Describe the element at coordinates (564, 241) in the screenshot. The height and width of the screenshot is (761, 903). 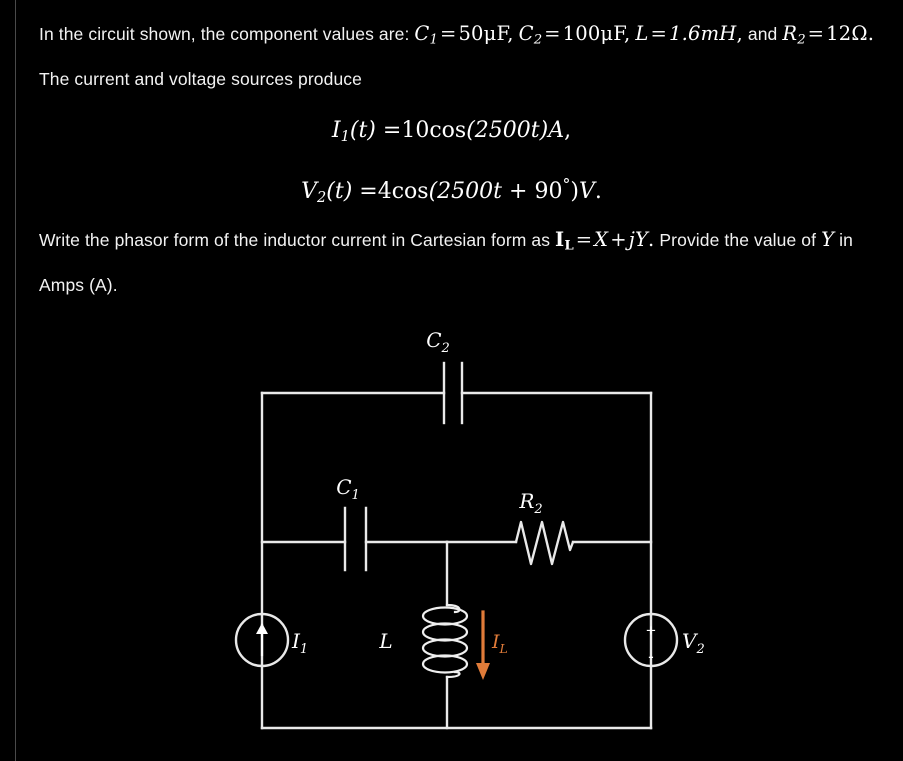
I see `symbol-IL-phasor: IL` at that location.